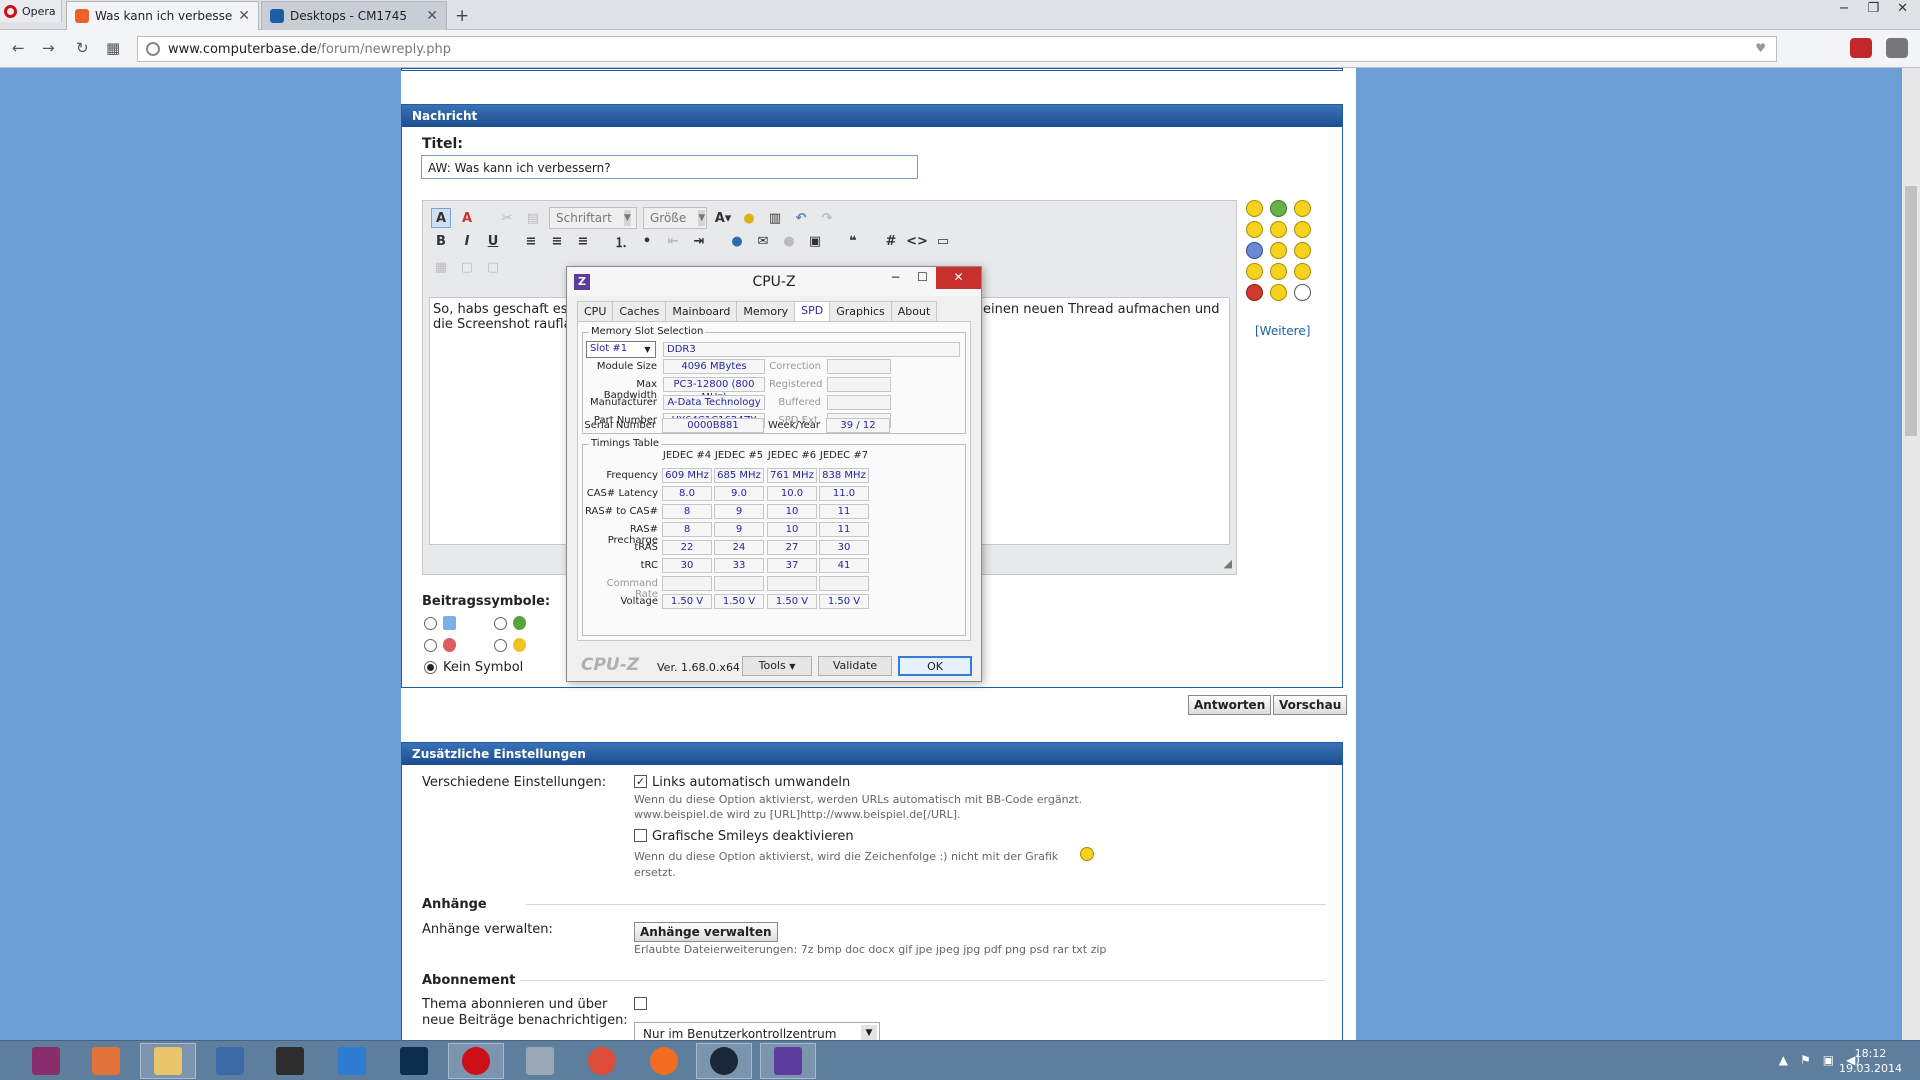  What do you see at coordinates (723, 218) in the screenshot?
I see `text-color-icon: A▾` at bounding box center [723, 218].